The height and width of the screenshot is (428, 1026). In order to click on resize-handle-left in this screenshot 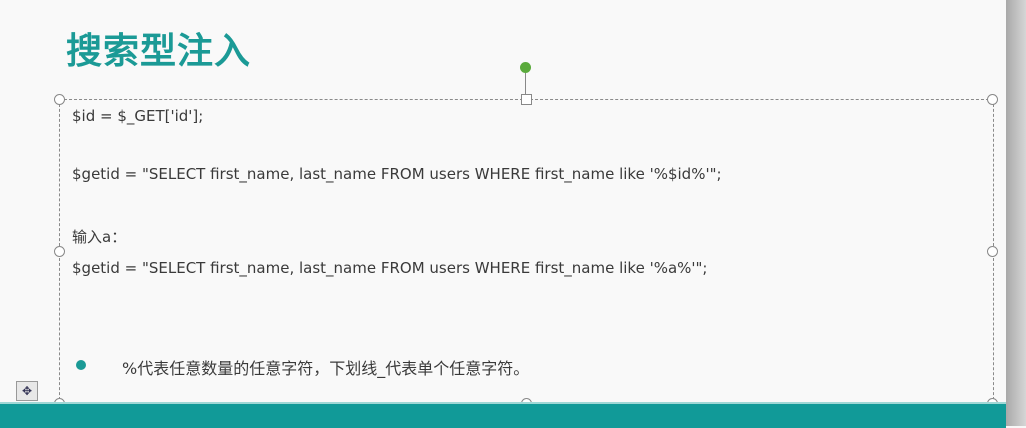, I will do `click(59, 251)`.